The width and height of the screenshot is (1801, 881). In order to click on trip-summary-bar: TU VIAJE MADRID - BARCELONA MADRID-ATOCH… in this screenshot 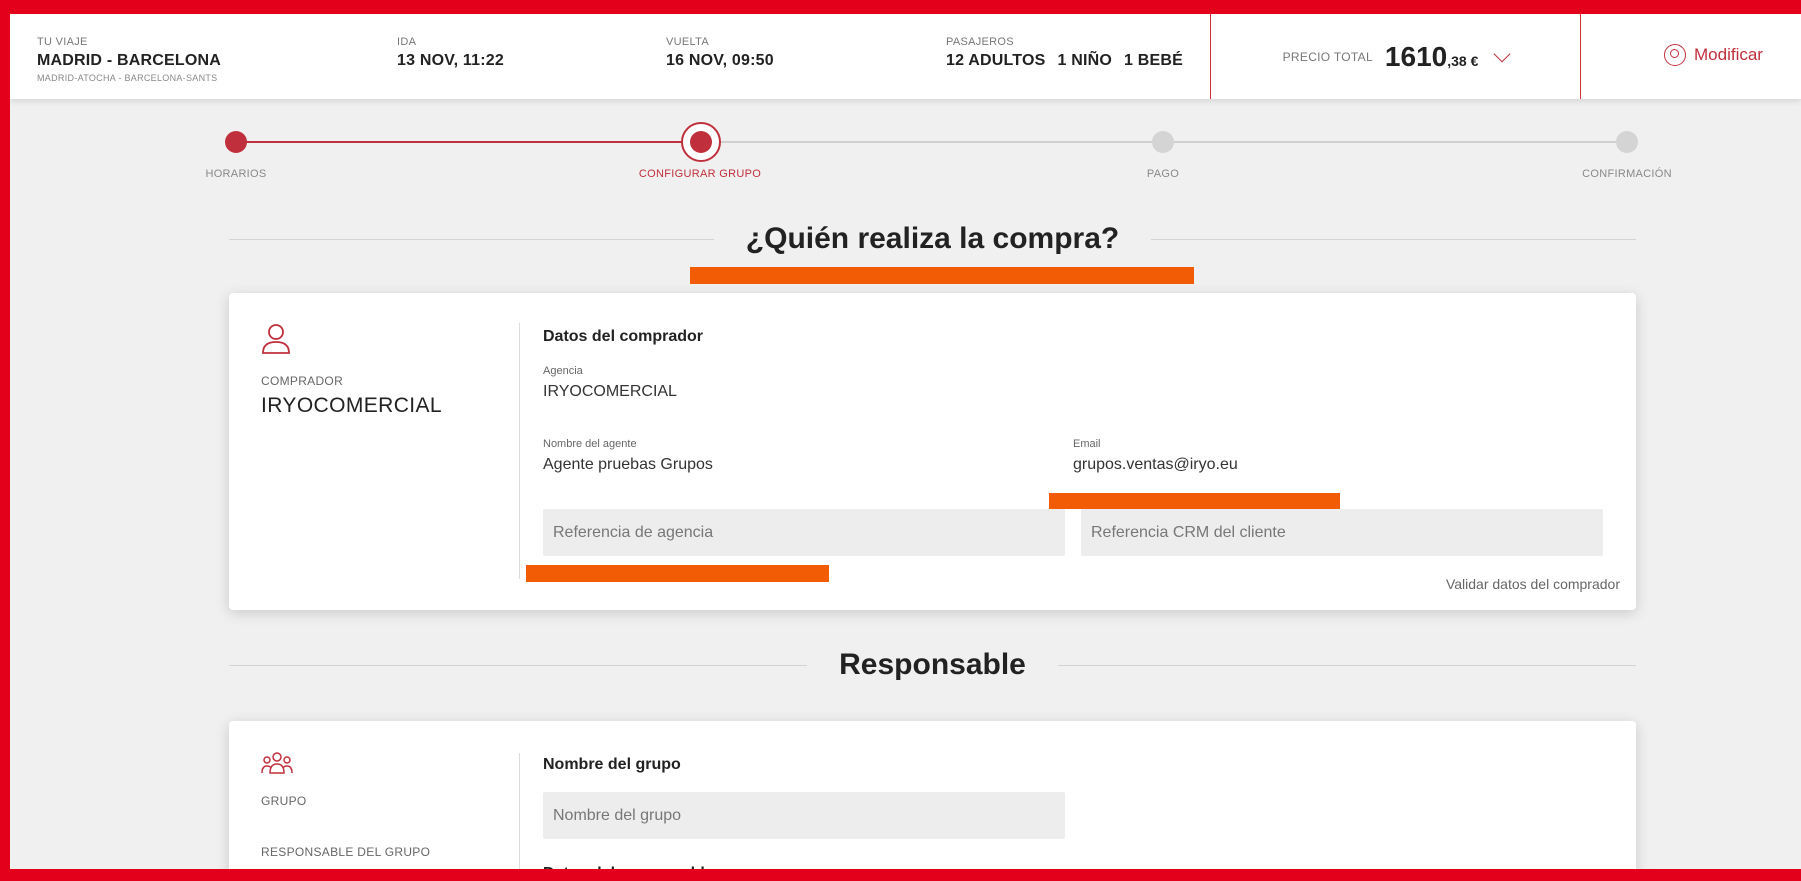, I will do `click(905, 56)`.